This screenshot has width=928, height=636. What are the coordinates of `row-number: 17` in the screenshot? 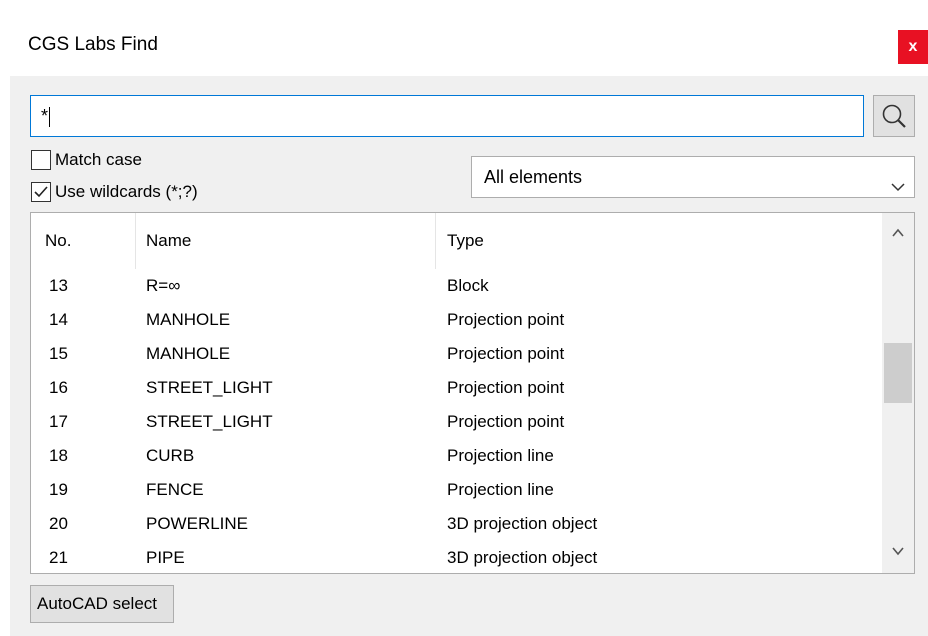 It's located at (58, 421).